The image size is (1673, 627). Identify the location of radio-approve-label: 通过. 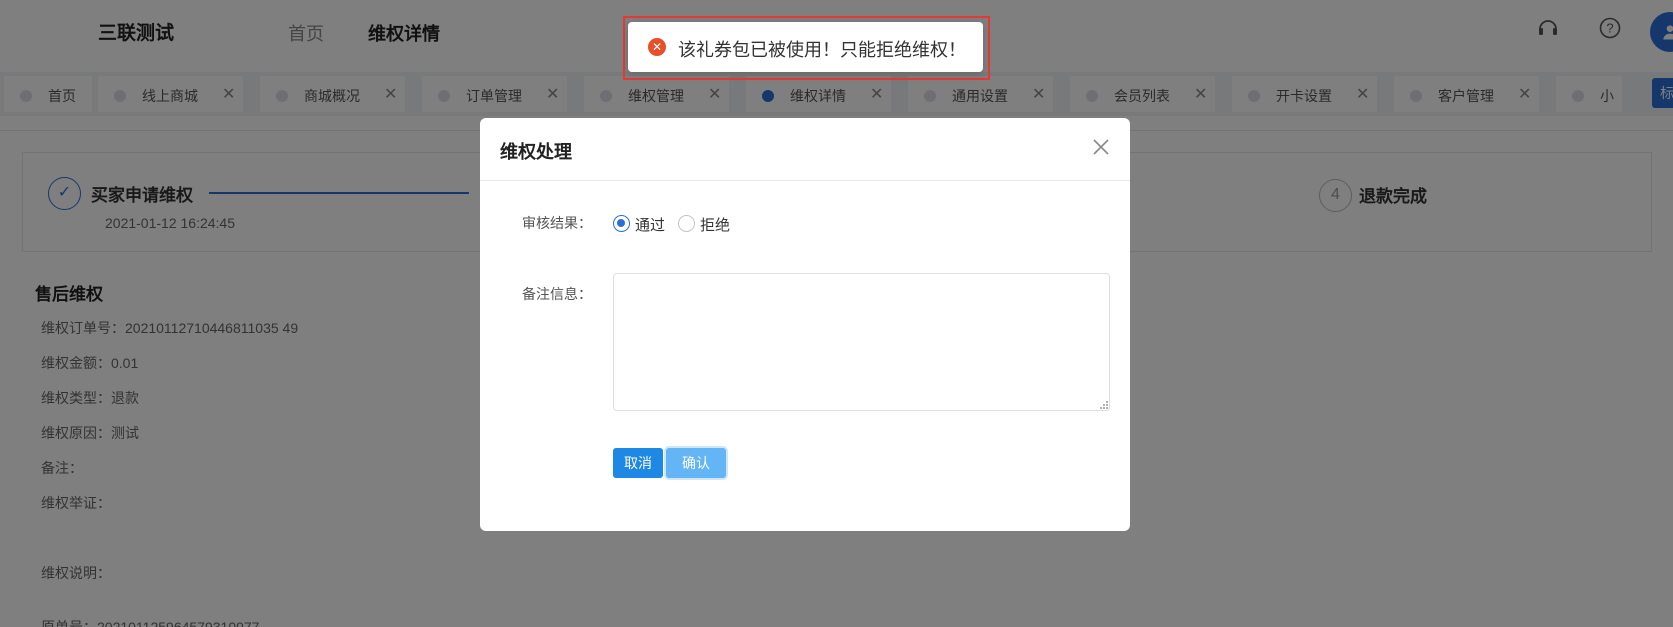
(650, 224).